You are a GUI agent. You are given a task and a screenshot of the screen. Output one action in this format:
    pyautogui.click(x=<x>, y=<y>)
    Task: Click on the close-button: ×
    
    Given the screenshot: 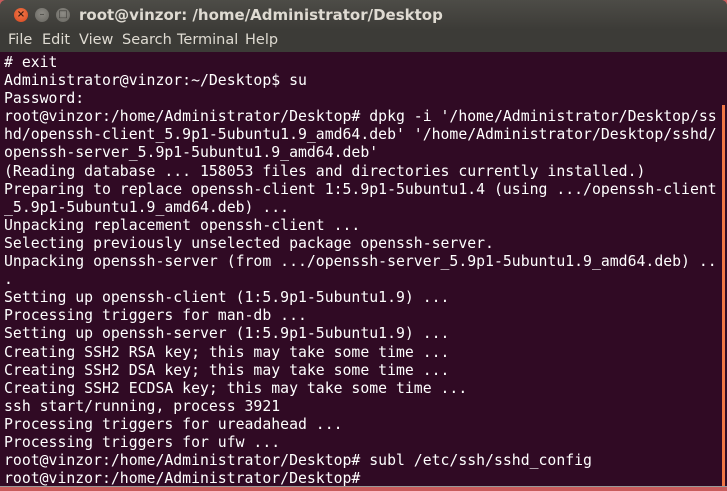 What is the action you would take?
    pyautogui.click(x=21, y=15)
    